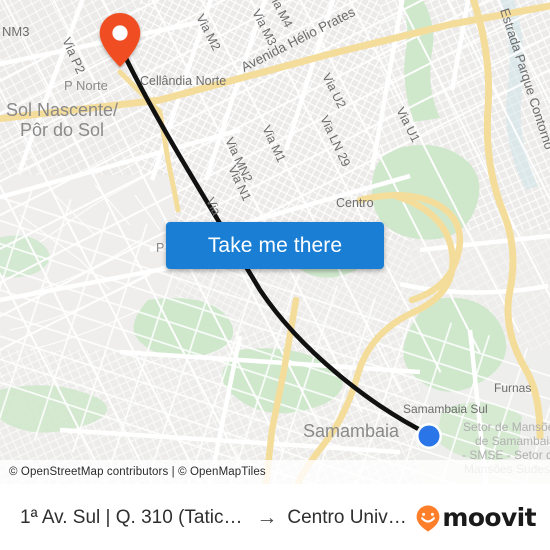 Image resolution: width=550 pixels, height=550 pixels. Describe the element at coordinates (489, 517) in the screenshot. I see `moovit-wordmark: moovit` at that location.